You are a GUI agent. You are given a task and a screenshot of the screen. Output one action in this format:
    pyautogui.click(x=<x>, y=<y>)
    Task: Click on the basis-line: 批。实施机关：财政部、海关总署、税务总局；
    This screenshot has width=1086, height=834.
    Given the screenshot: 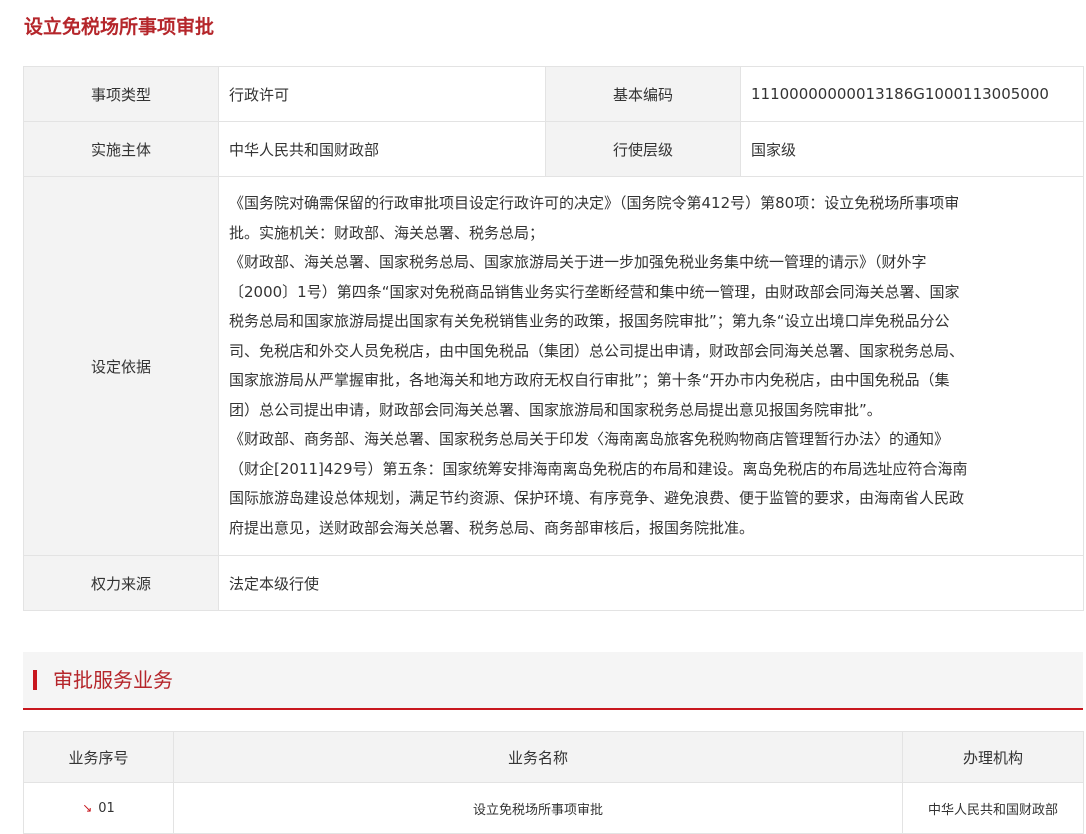 What is the action you would take?
    pyautogui.click(x=387, y=232)
    